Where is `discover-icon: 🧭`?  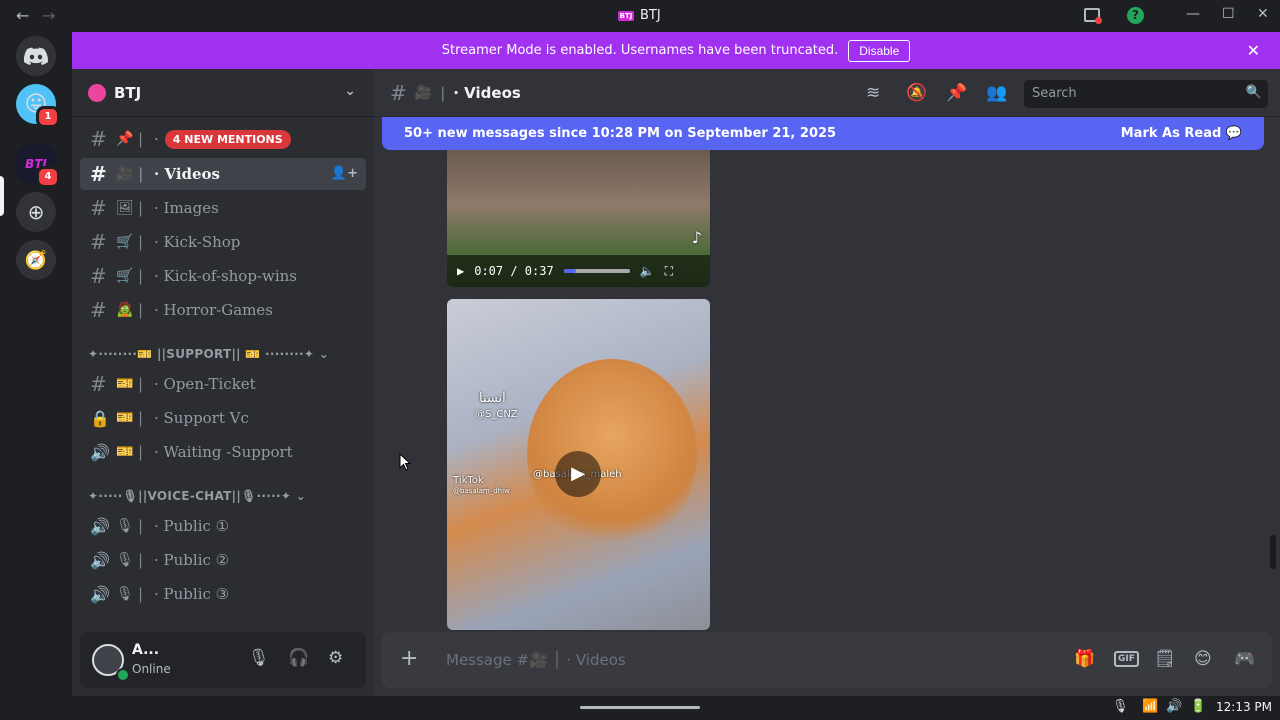 discover-icon: 🧭 is located at coordinates (36, 260).